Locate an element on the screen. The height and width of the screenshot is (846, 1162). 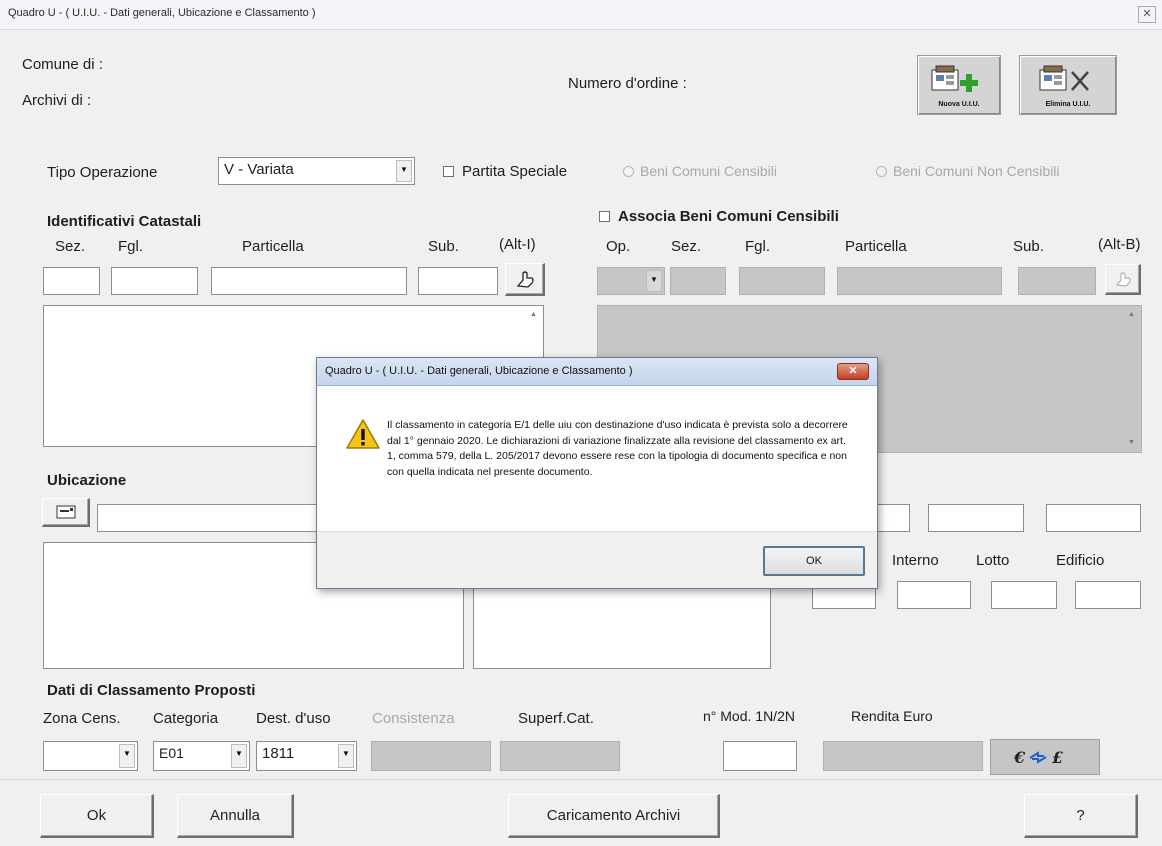
beni-non-censibili-radio: Beni Comuni Non Censibili is located at coordinates (968, 171).